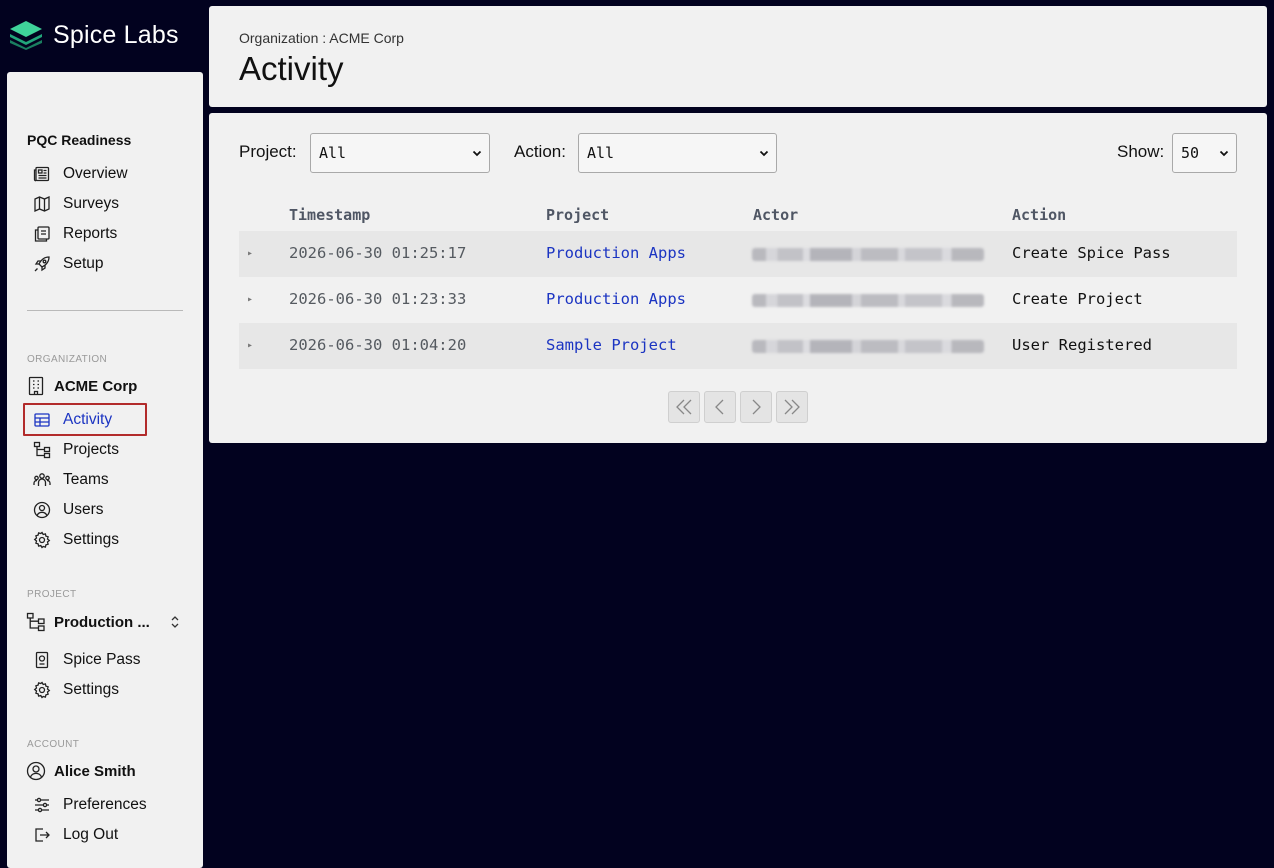 The height and width of the screenshot is (868, 1274). What do you see at coordinates (91, 449) in the screenshot?
I see `sidebar-item-label: Projects` at bounding box center [91, 449].